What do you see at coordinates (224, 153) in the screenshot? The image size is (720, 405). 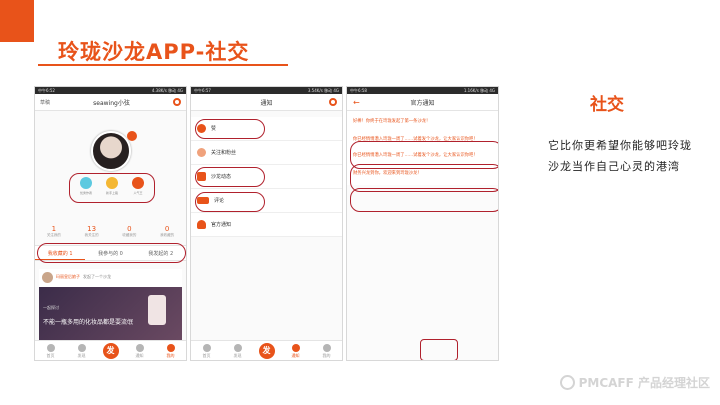 I see `notif-label: 关注和粉丝` at bounding box center [224, 153].